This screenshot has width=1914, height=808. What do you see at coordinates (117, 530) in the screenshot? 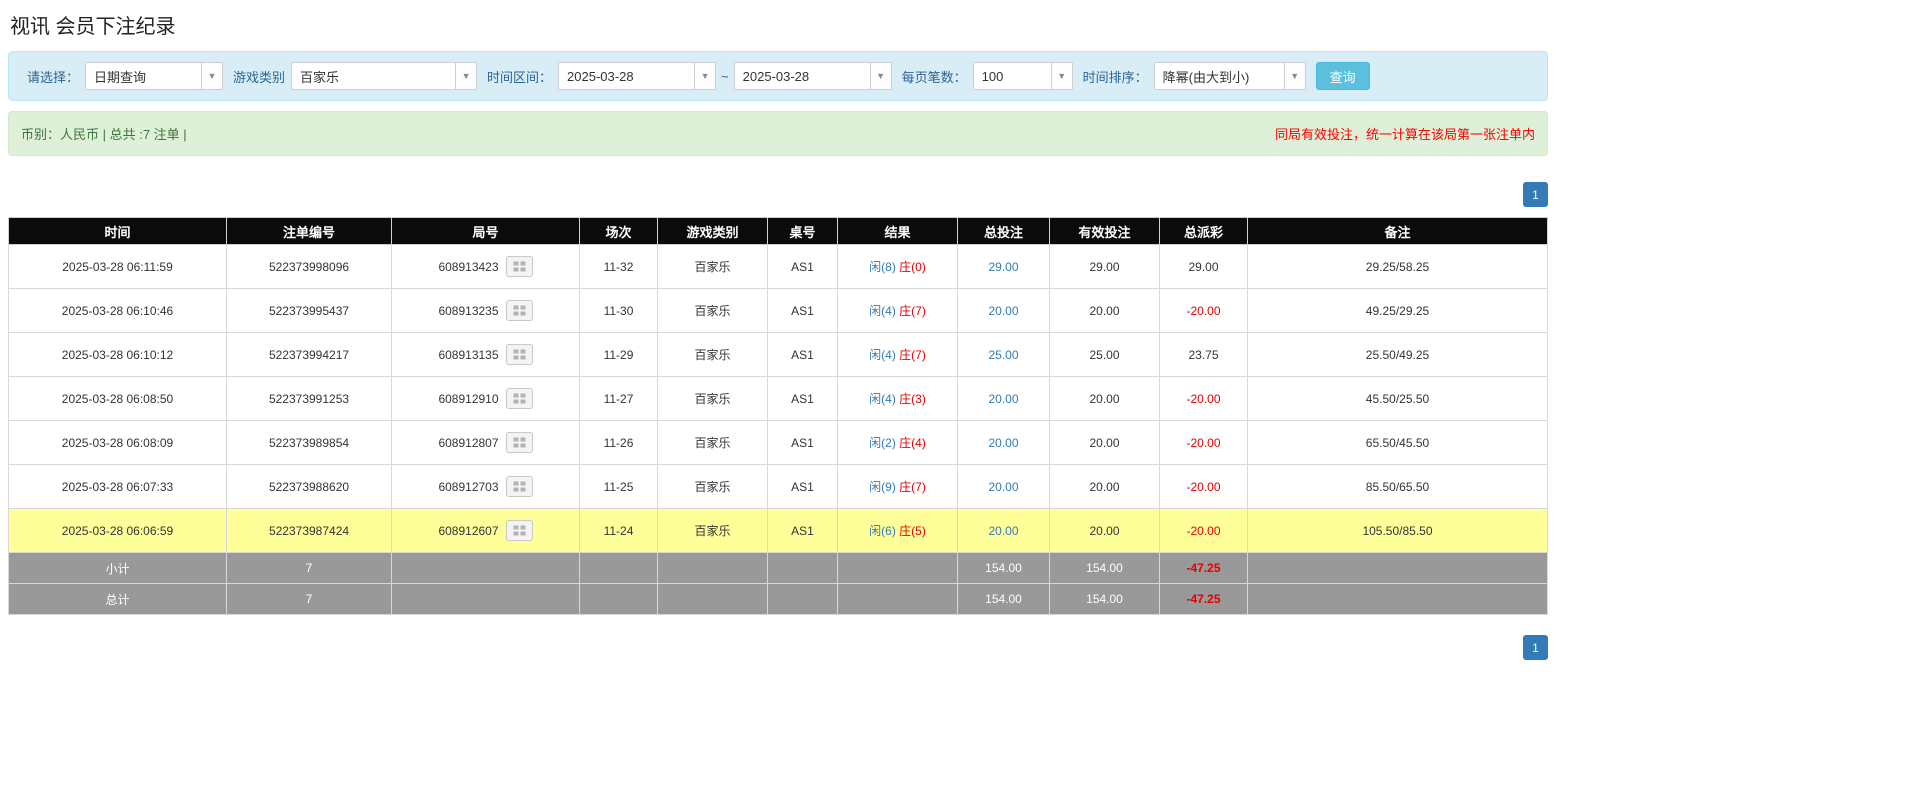
I see `cell-time: 2025-03-28 06:06:59` at bounding box center [117, 530].